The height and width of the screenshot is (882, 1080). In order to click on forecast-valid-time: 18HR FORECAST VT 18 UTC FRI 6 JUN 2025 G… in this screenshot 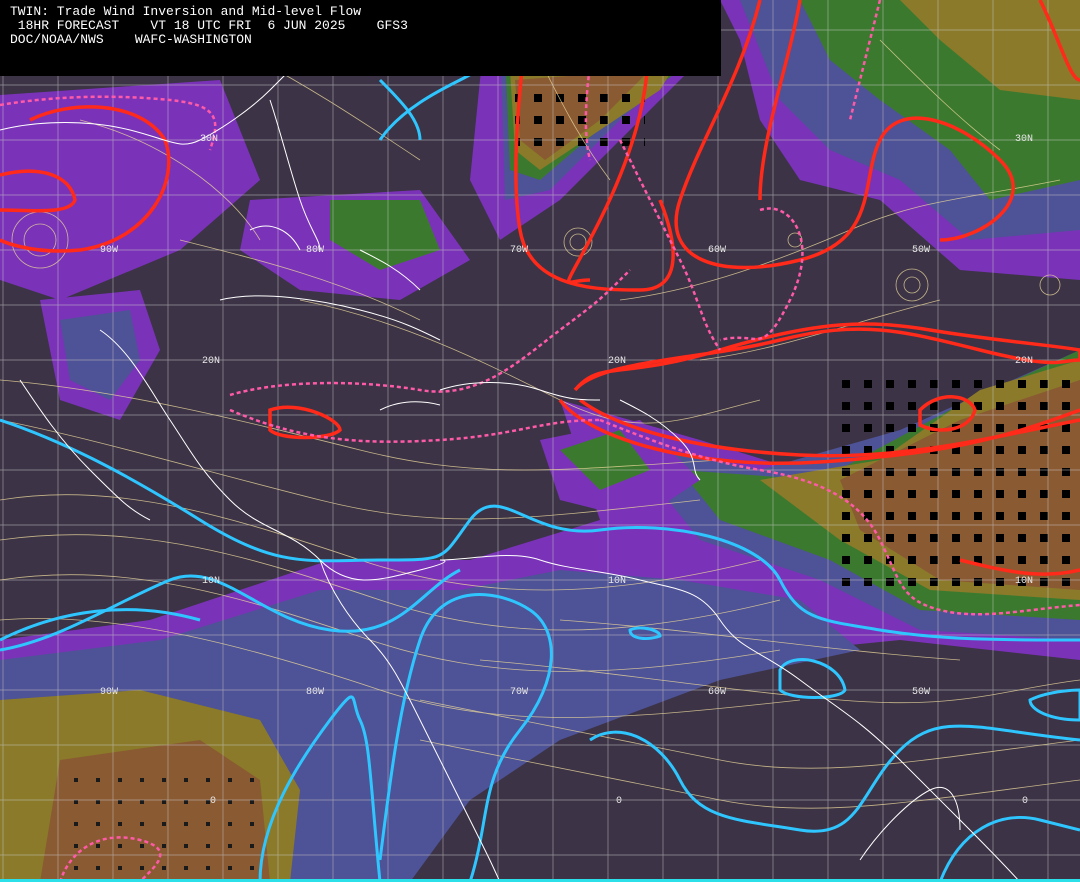, I will do `click(209, 25)`.